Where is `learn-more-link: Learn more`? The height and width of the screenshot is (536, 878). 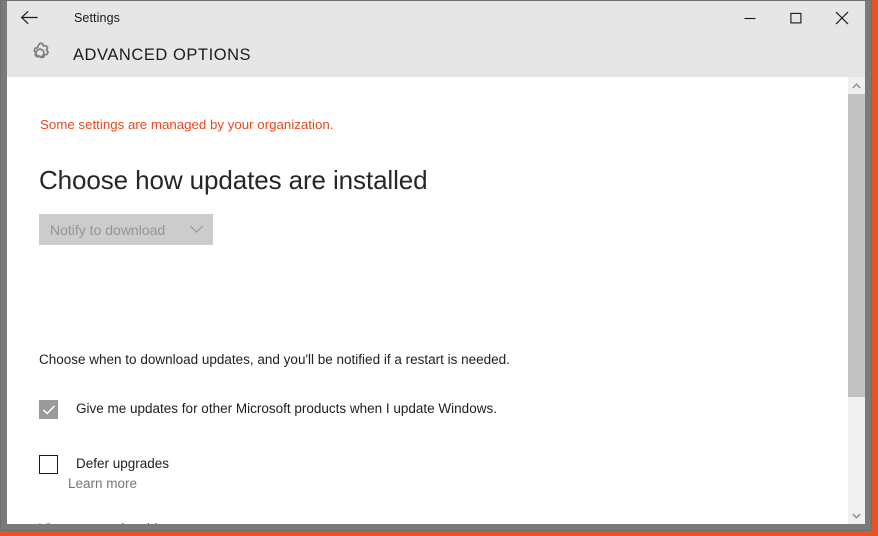 learn-more-link: Learn more is located at coordinates (102, 483).